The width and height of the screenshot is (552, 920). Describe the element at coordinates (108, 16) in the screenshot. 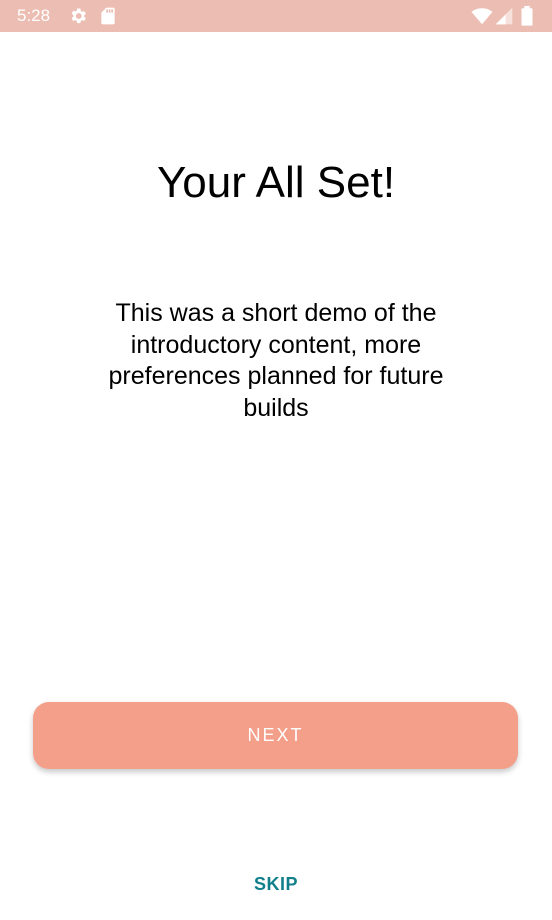

I see `sd-card-icon` at that location.